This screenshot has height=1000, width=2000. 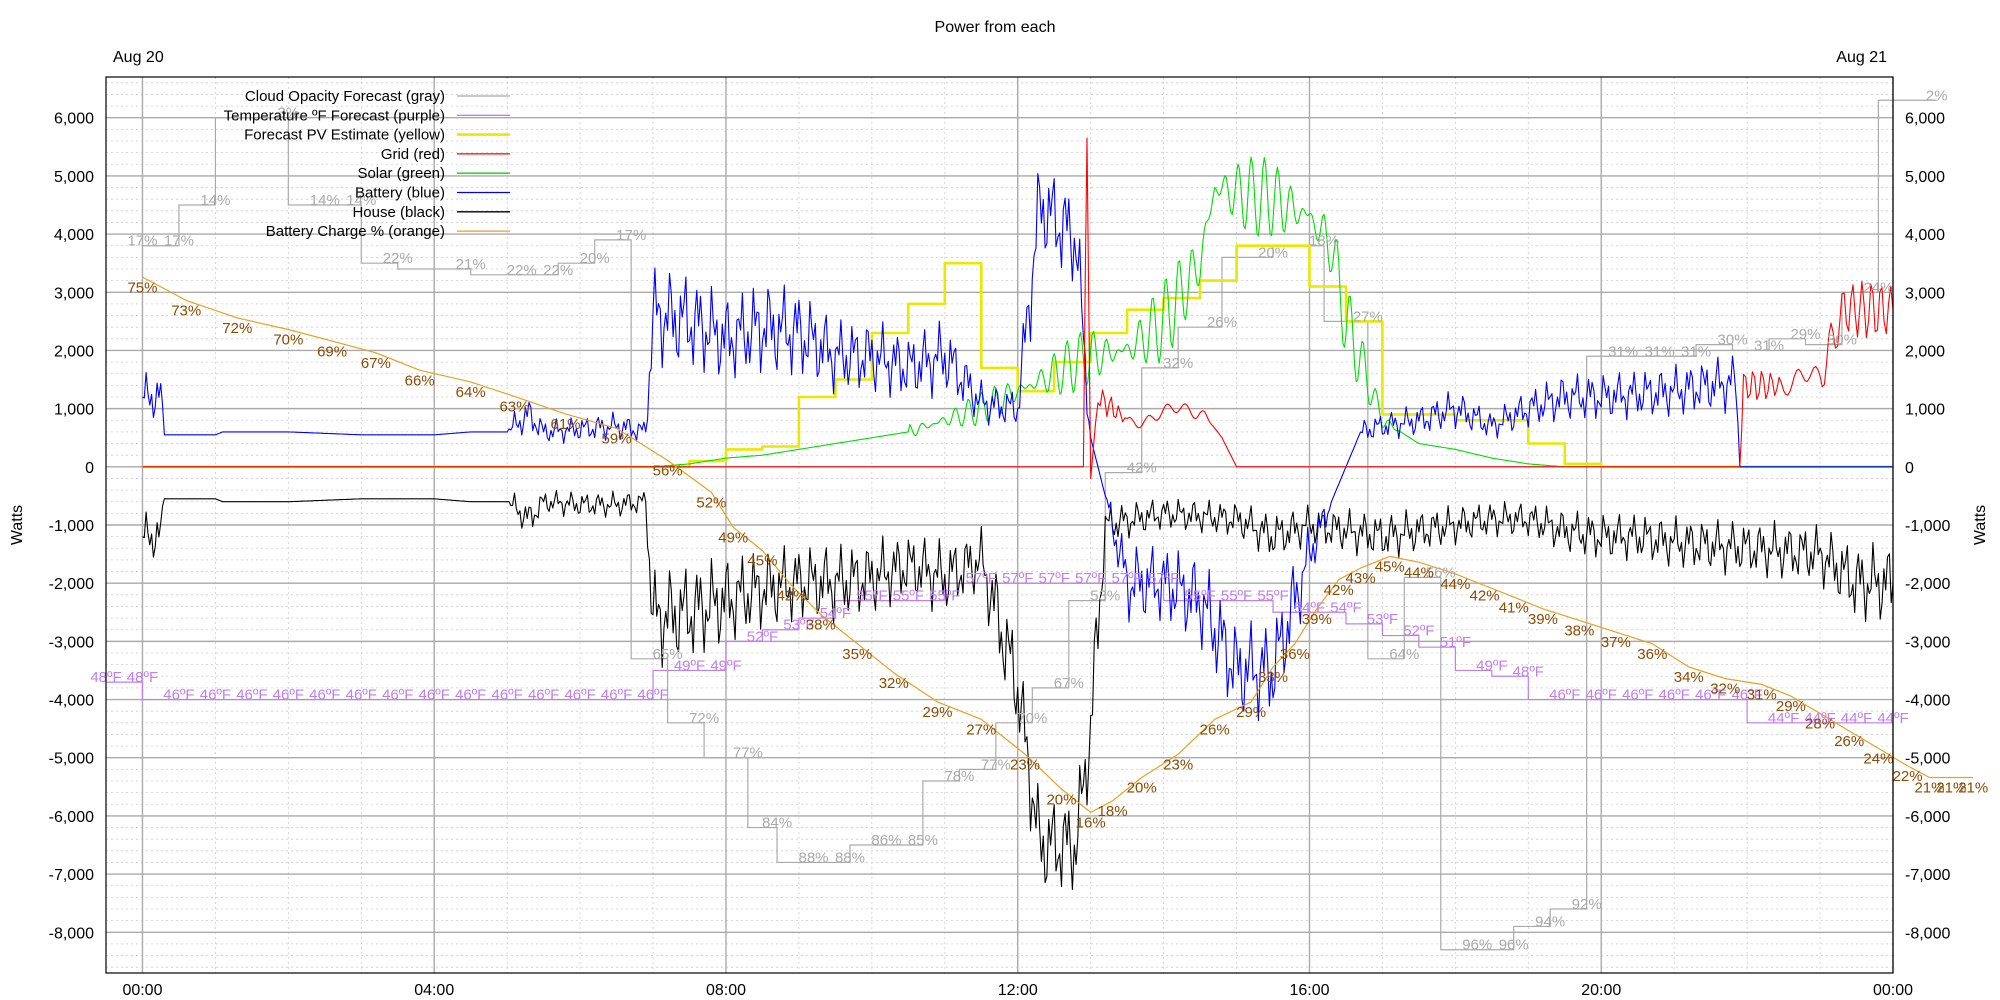 I want to click on cloud-opacity-label: 31%, so click(x=1660, y=351).